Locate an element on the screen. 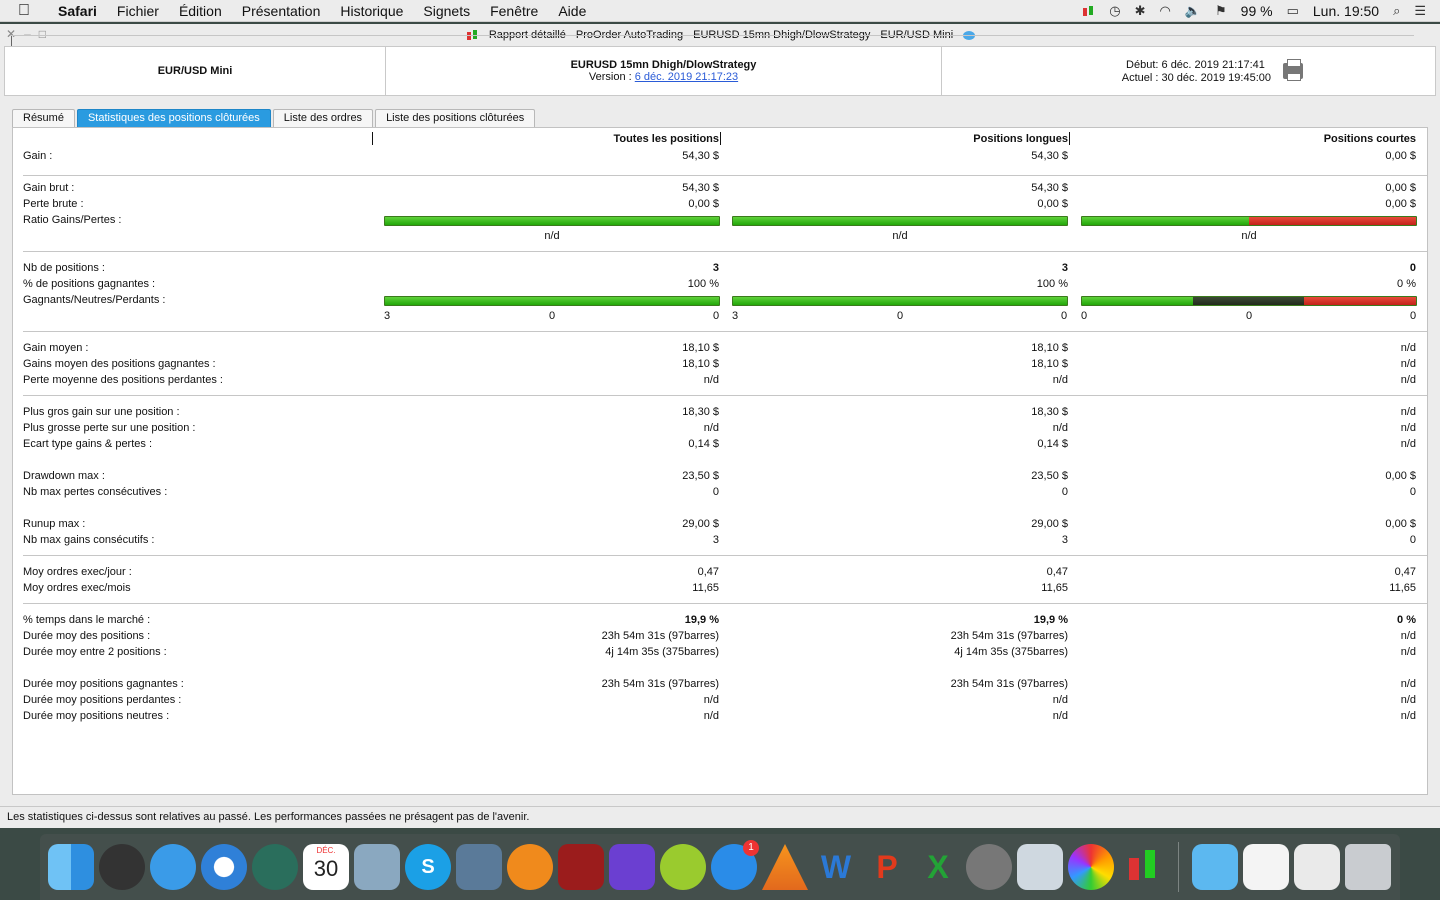  winners-neutral-losers-bar is located at coordinates (1249, 301).